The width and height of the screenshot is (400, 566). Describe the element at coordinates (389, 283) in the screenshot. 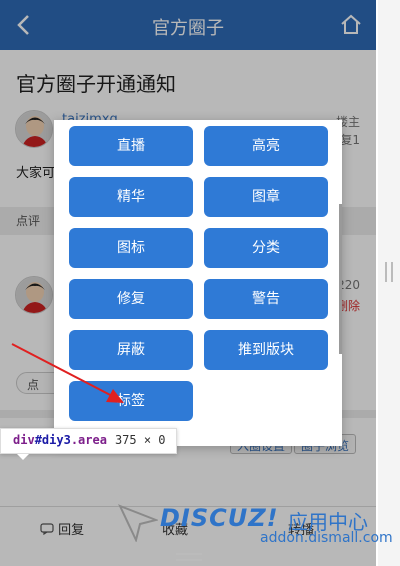

I see `page-scrollbar` at that location.